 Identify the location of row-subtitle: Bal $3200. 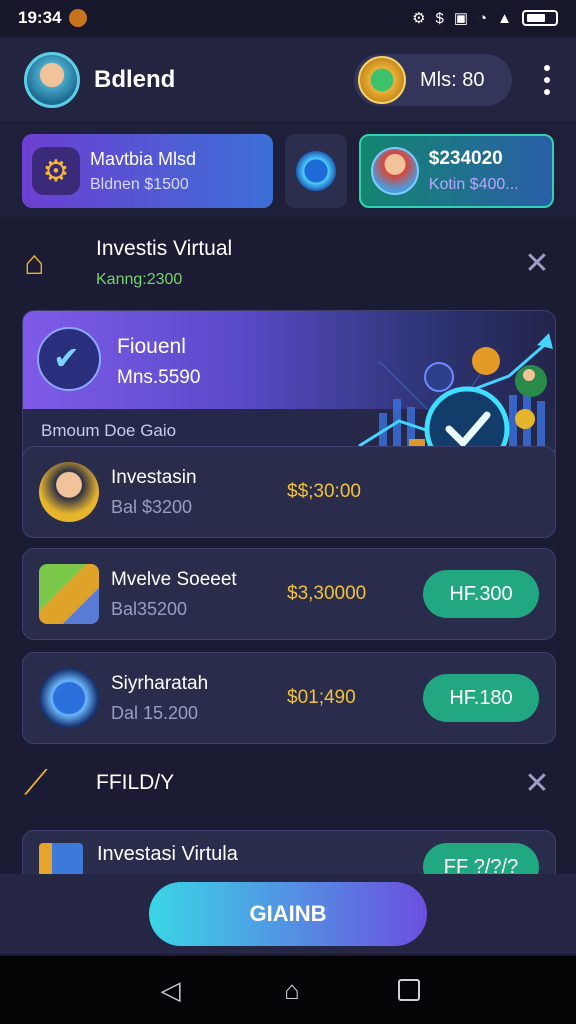
(152, 506).